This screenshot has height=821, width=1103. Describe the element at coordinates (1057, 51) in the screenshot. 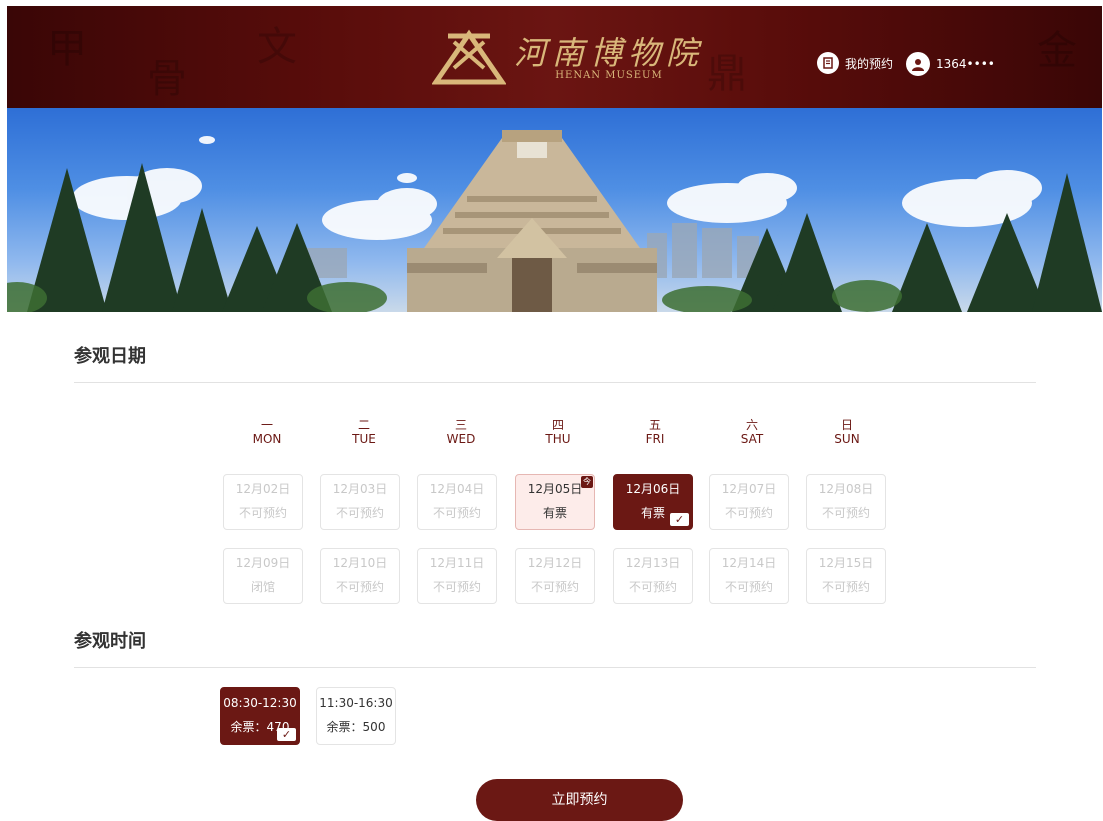

I see `header-pattern-decoration: 金` at that location.